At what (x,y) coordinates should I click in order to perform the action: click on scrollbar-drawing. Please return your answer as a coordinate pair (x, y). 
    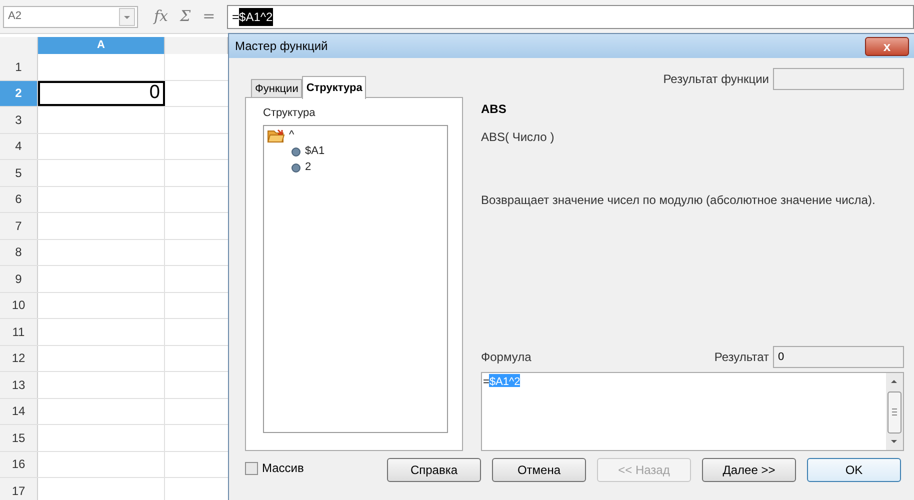
    Looking at the image, I should click on (894, 411).